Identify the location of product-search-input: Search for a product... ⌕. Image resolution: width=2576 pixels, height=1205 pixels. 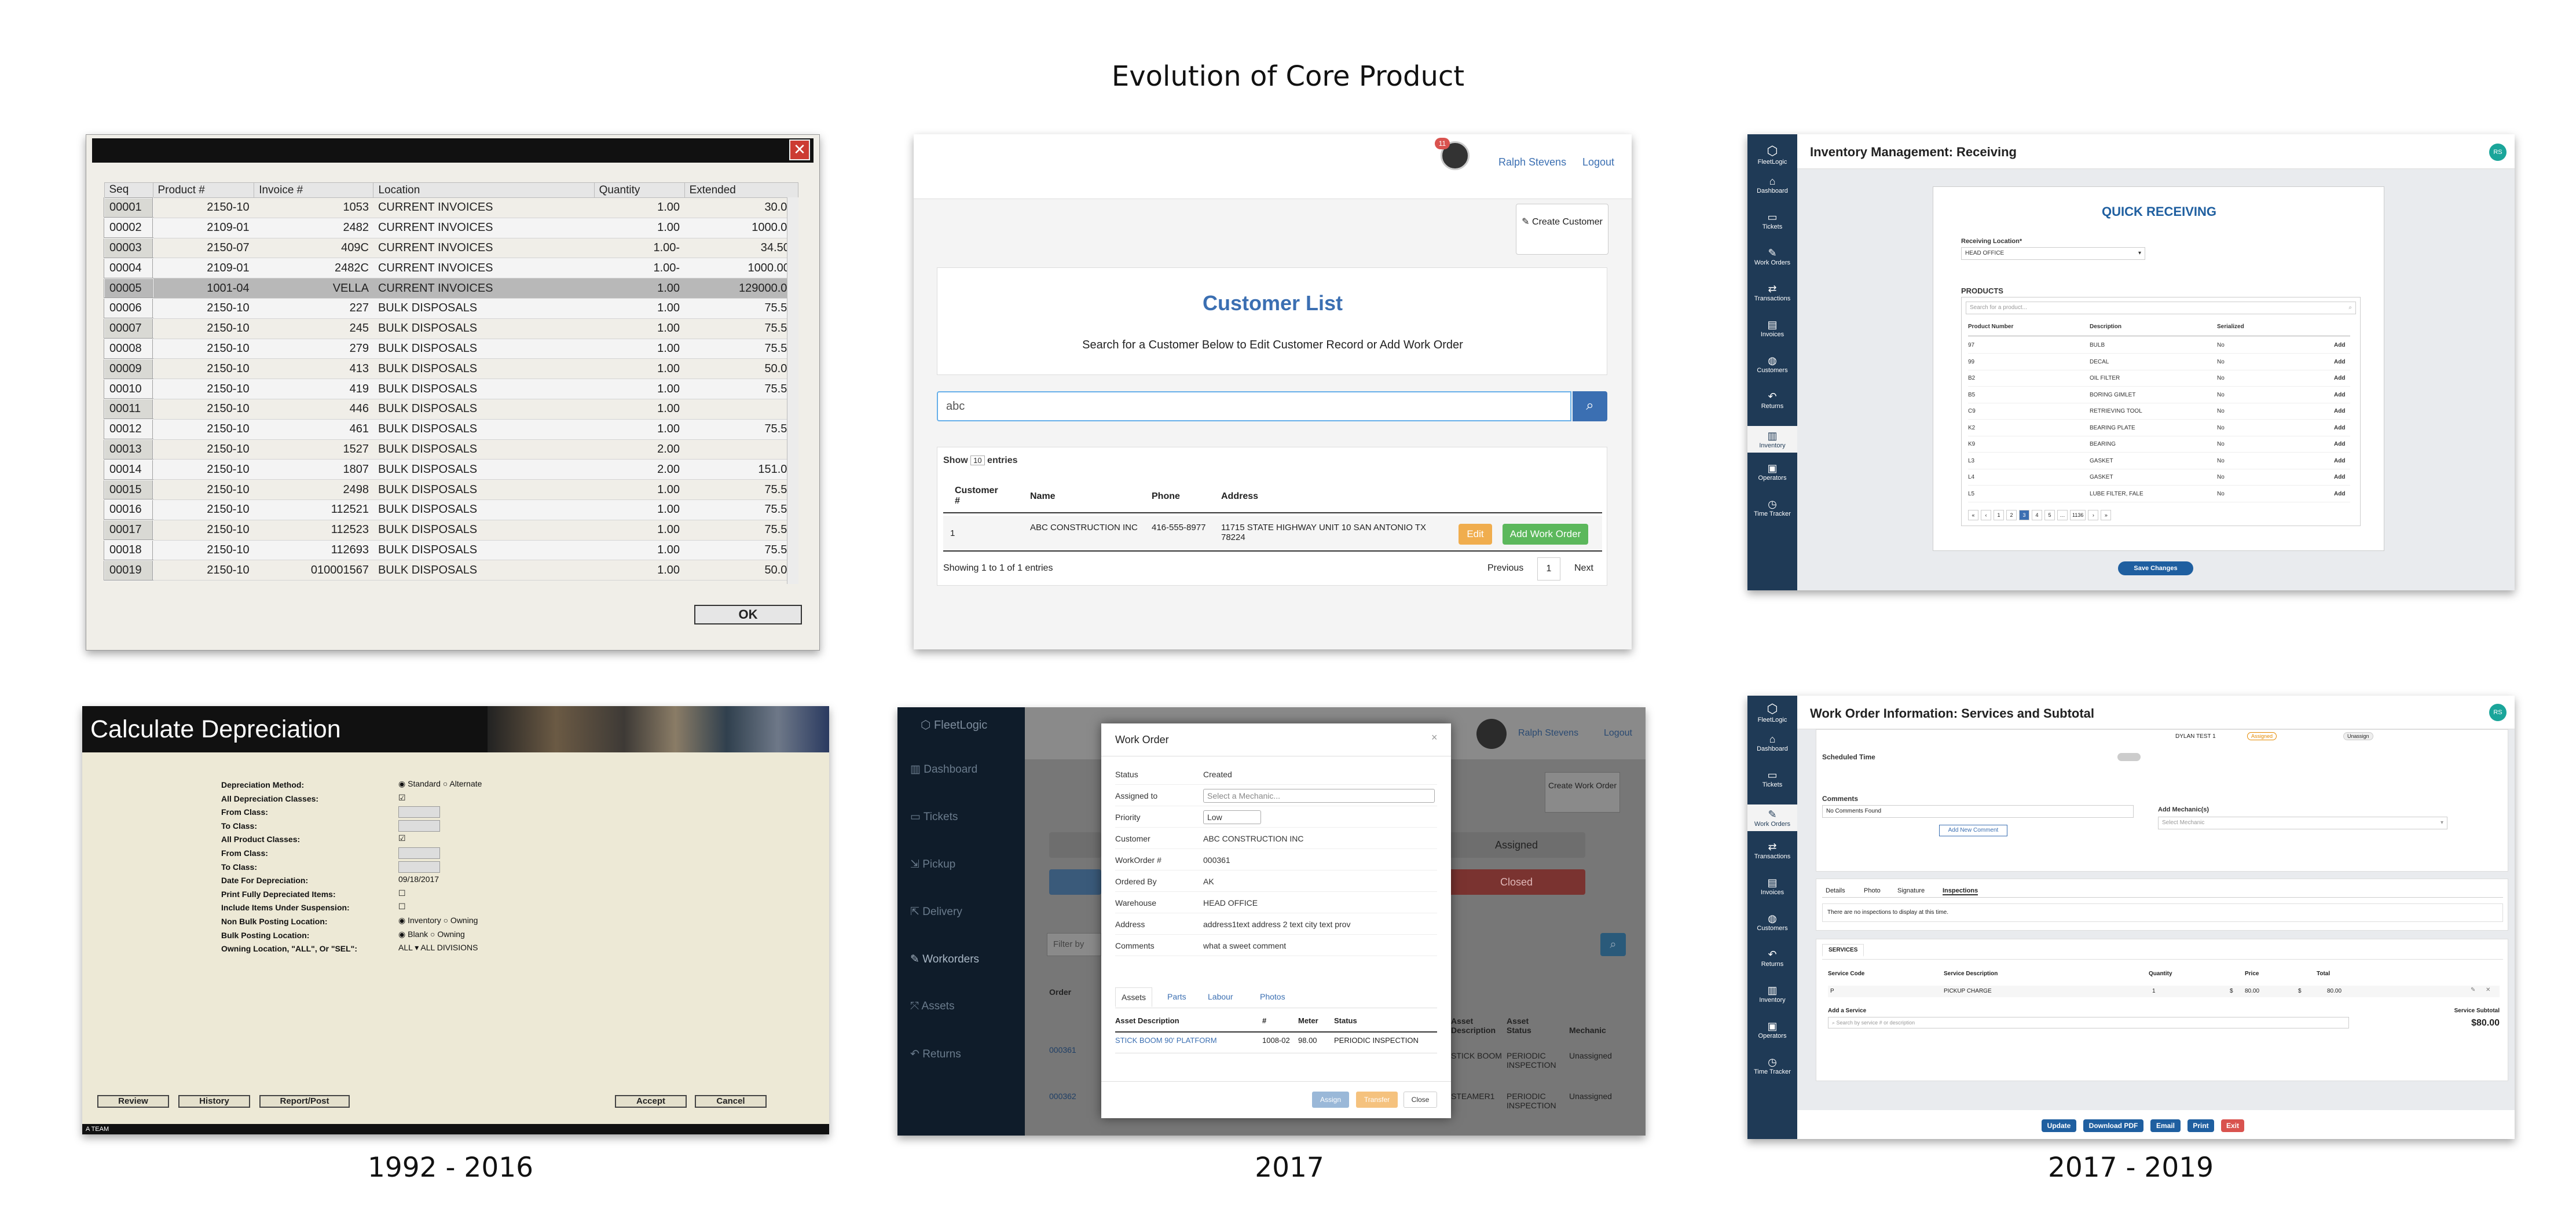
(2161, 308).